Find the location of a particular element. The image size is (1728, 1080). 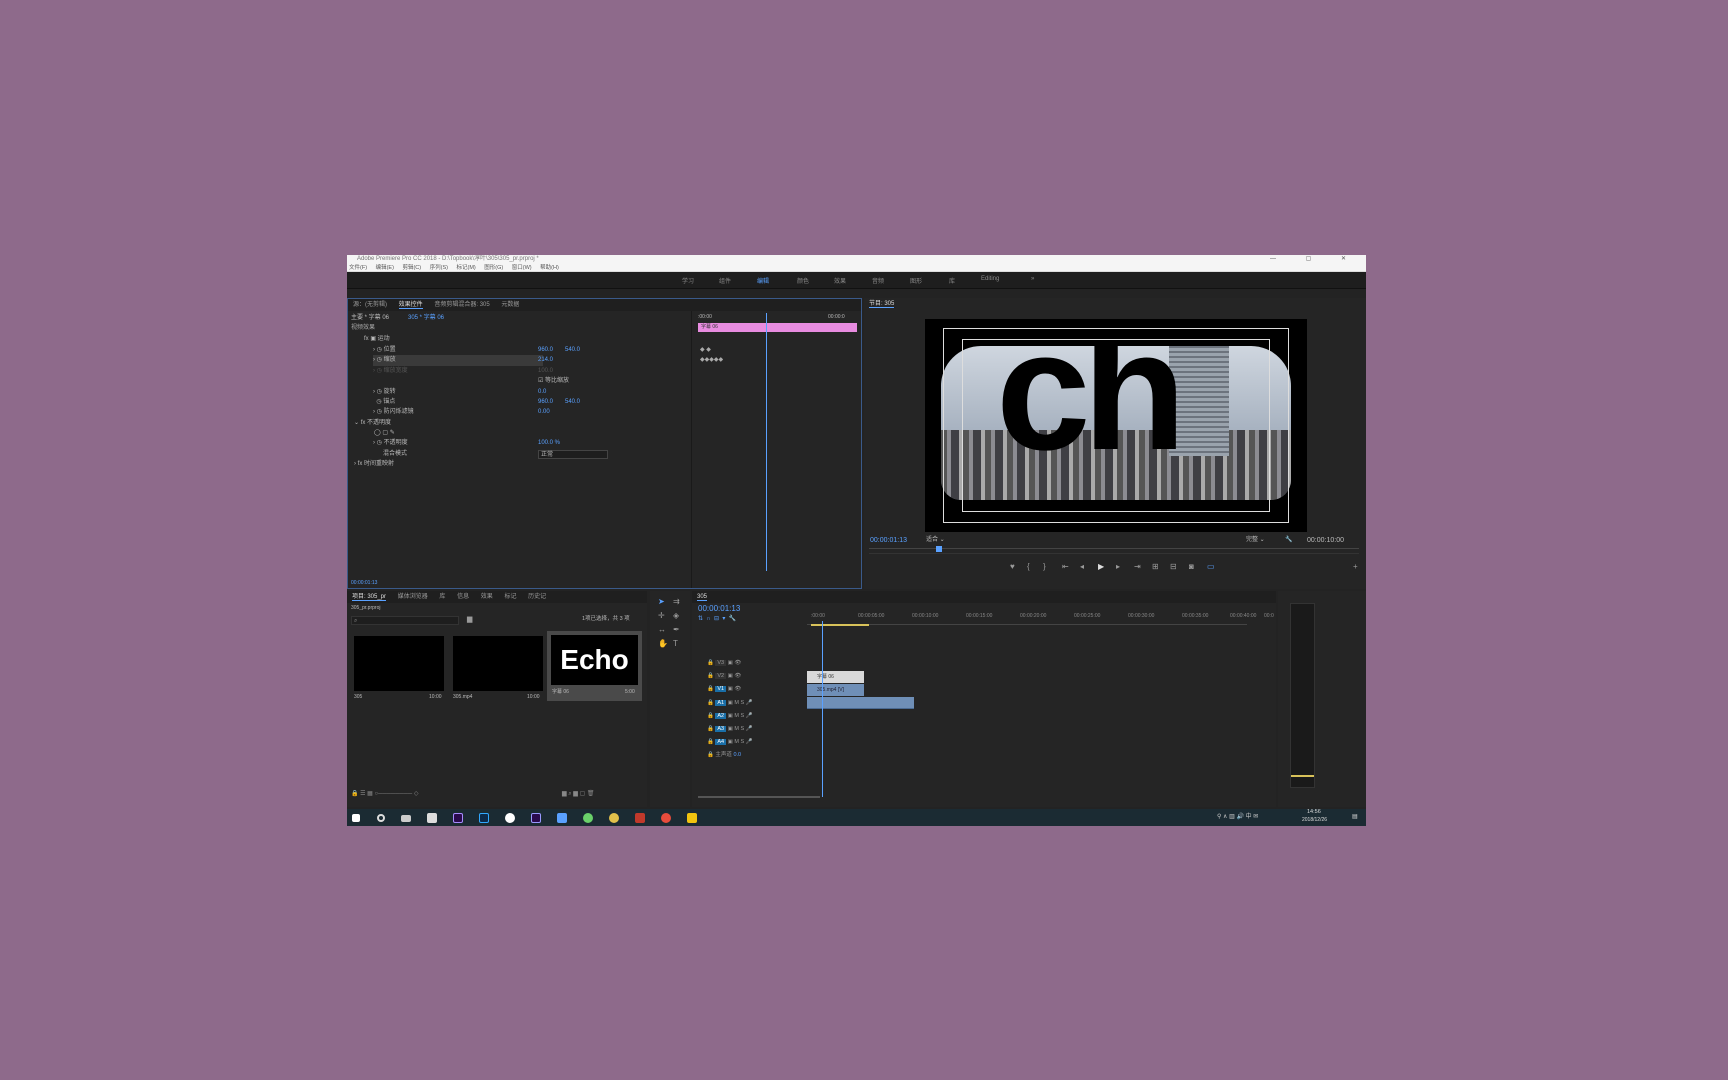

title-clip: 字幕 06 is located at coordinates (835, 677).